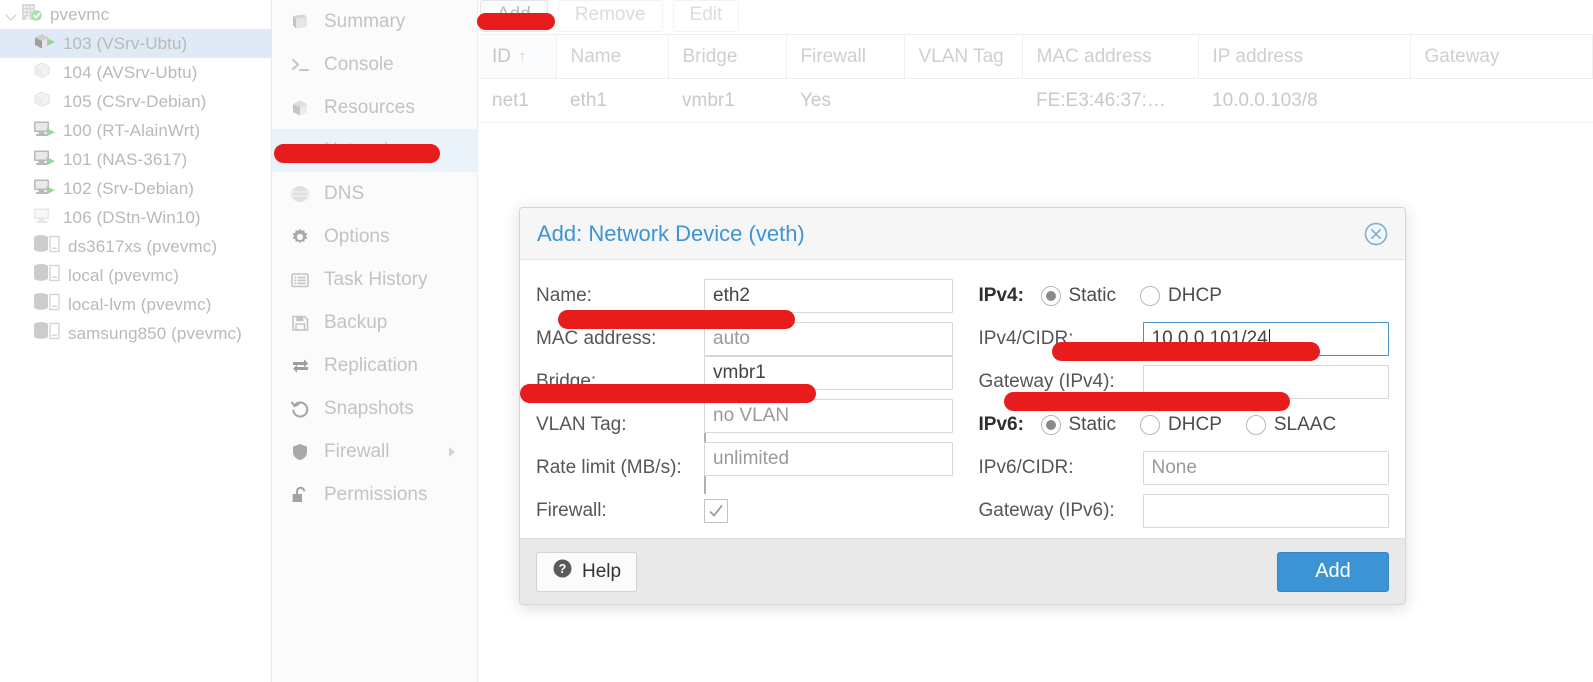  What do you see at coordinates (716, 510) in the screenshot?
I see `firewall-checkbox` at bounding box center [716, 510].